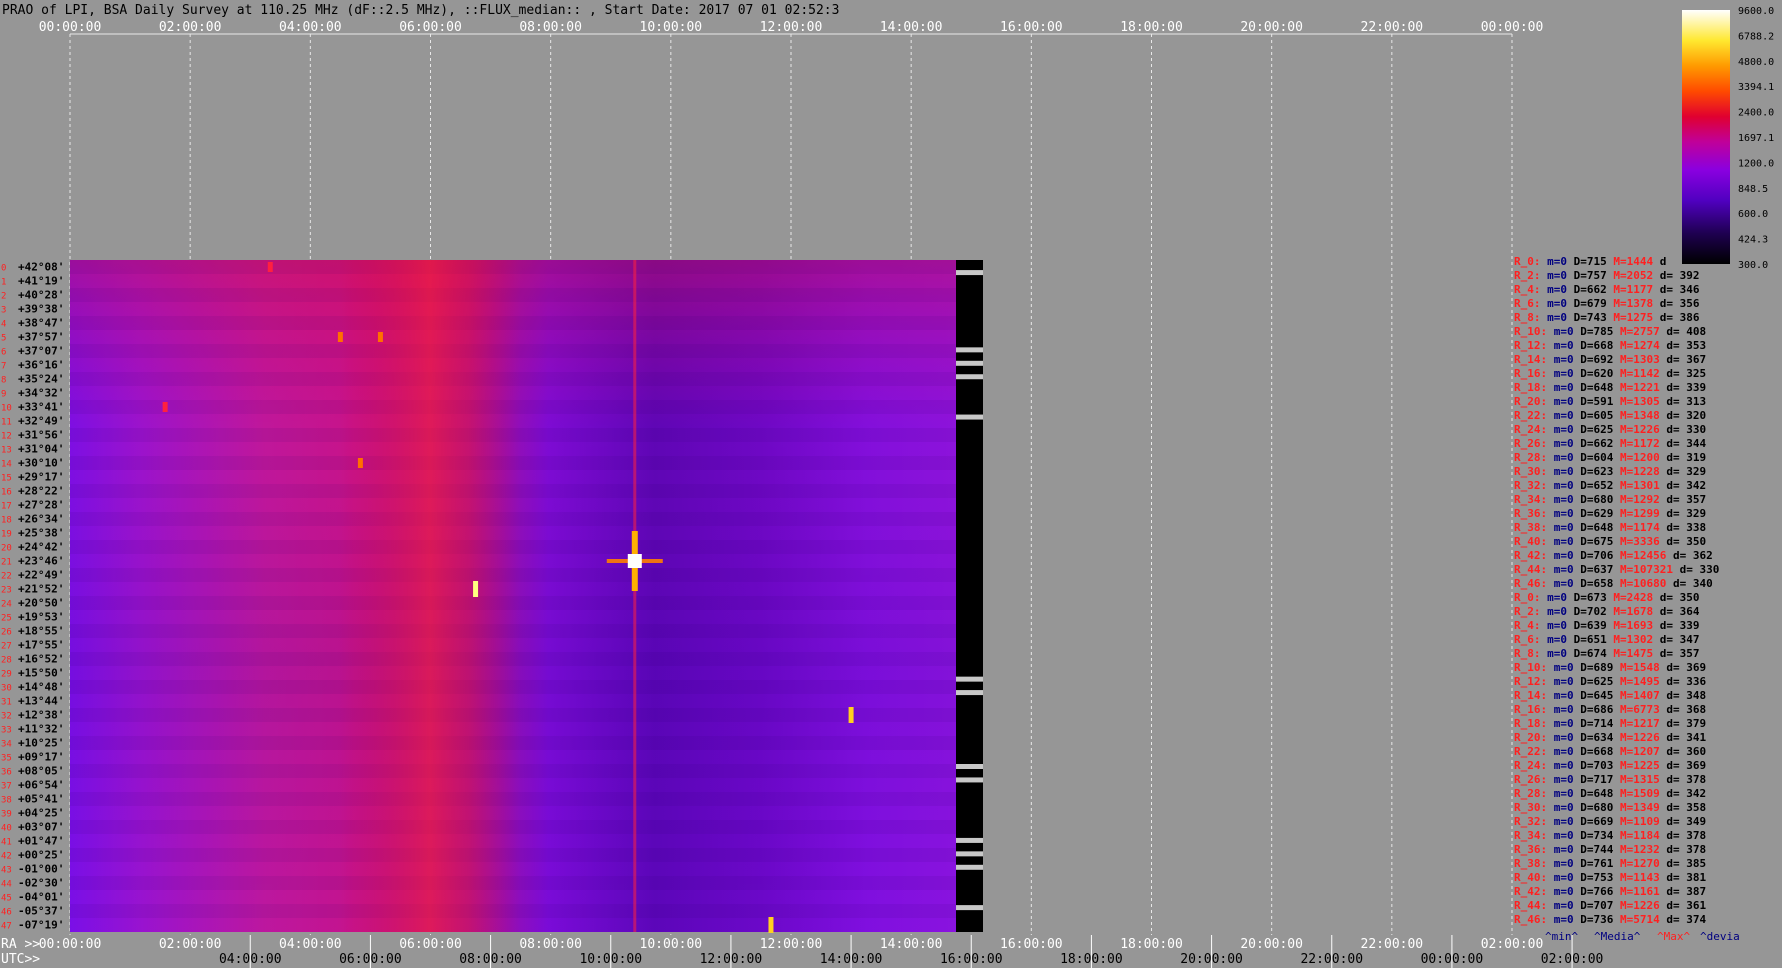 The width and height of the screenshot is (1782, 968). I want to click on dec-row-index: 23, so click(6, 591).